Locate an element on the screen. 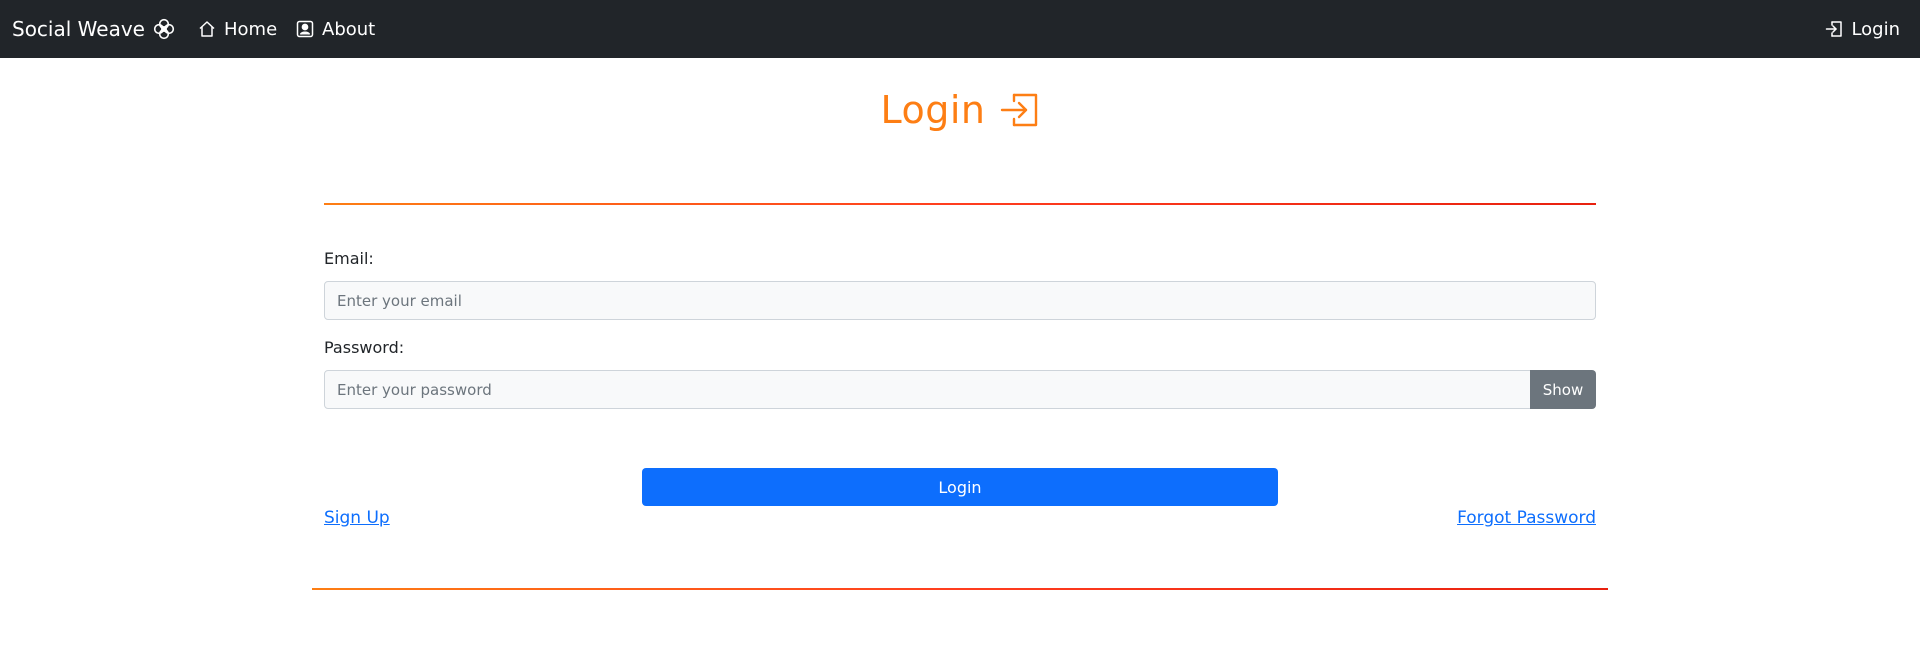 Image resolution: width=1920 pixels, height=664 pixels. show-password-button: Show is located at coordinates (1563, 389).